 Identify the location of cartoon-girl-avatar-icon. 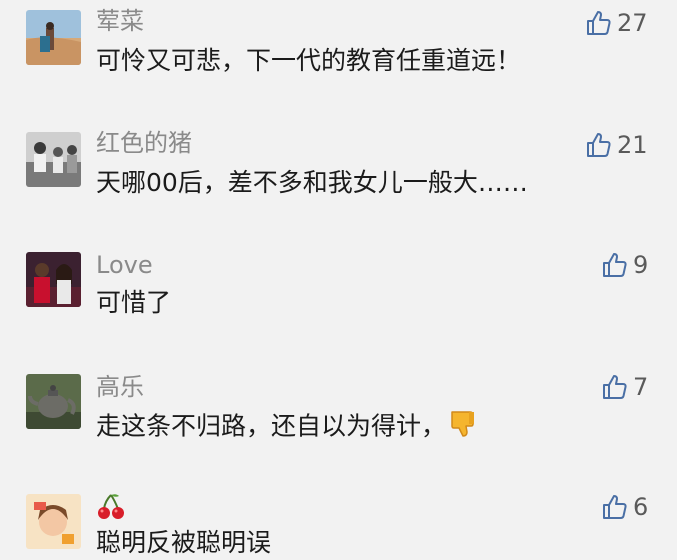
(53, 521).